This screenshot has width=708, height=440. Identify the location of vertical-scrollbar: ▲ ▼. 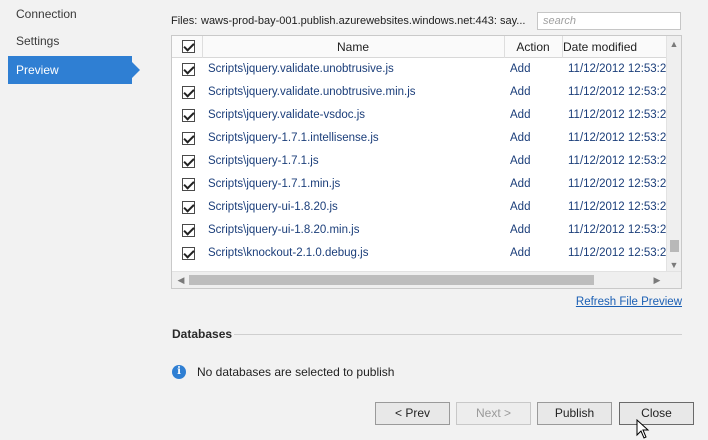
(673, 154).